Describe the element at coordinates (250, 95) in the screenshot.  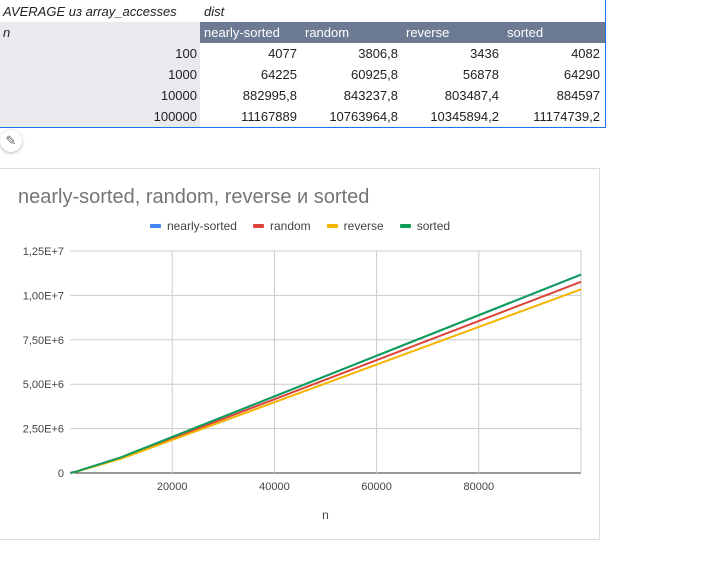
I see `pivot-cell: 882995,8` at that location.